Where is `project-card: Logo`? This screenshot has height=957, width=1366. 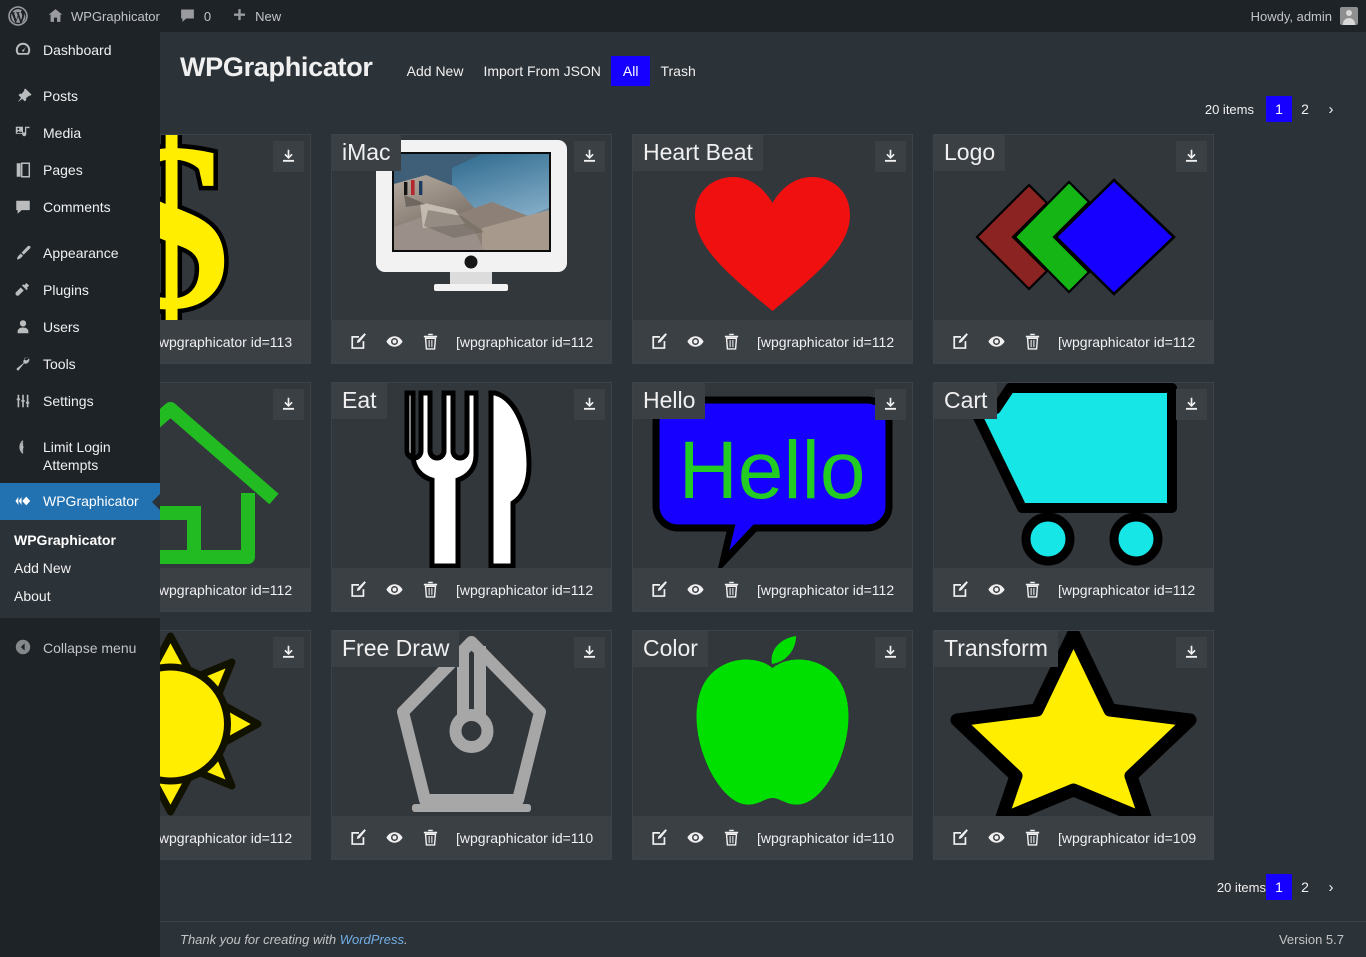
project-card: Logo is located at coordinates (1073, 249).